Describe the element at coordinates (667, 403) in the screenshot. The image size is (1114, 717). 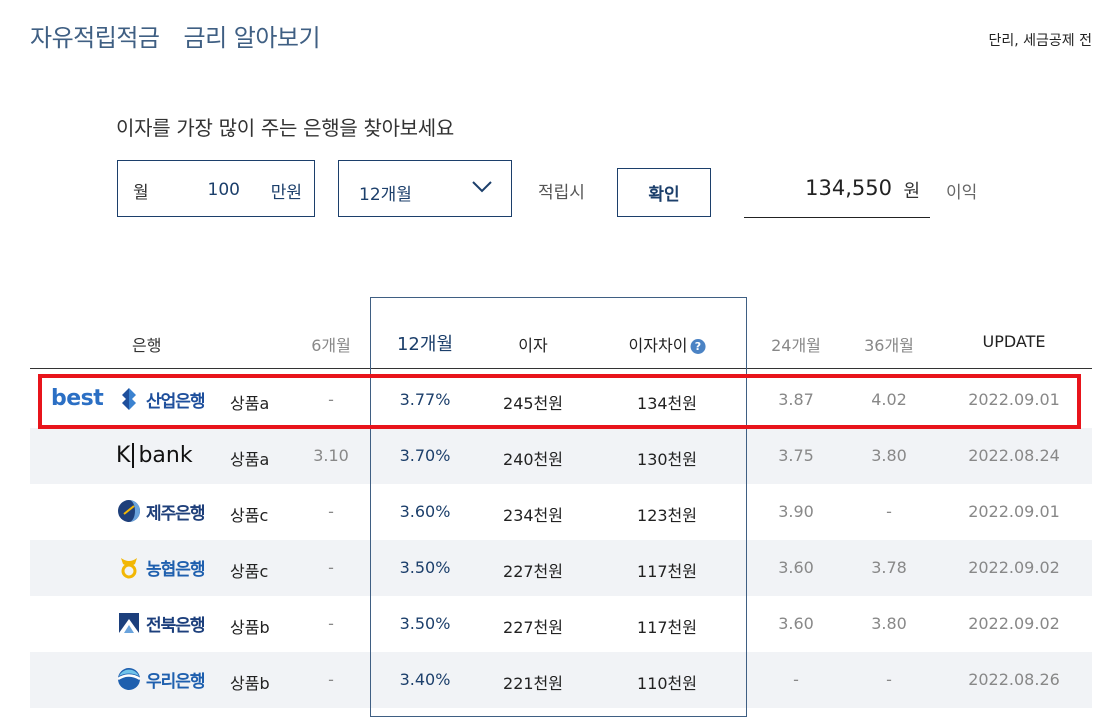
I see `interest-diff: 134천원` at that location.